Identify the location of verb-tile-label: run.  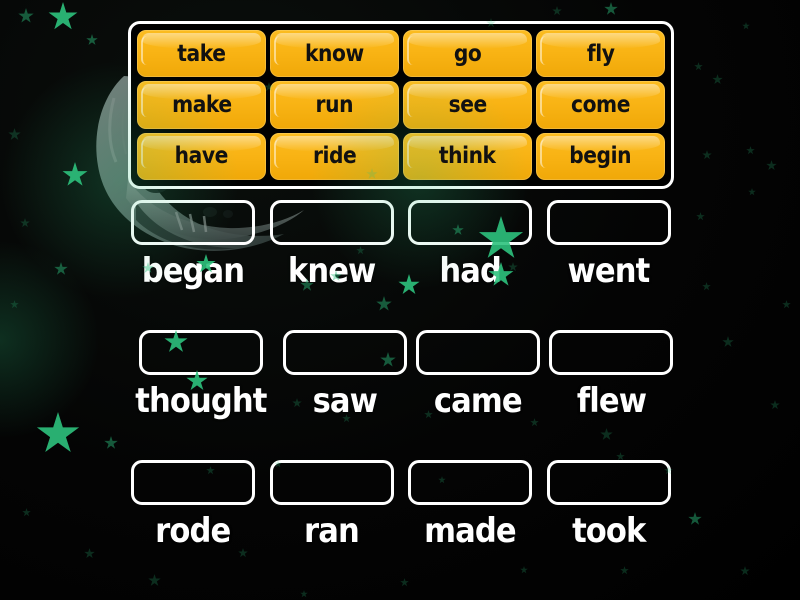
(334, 104).